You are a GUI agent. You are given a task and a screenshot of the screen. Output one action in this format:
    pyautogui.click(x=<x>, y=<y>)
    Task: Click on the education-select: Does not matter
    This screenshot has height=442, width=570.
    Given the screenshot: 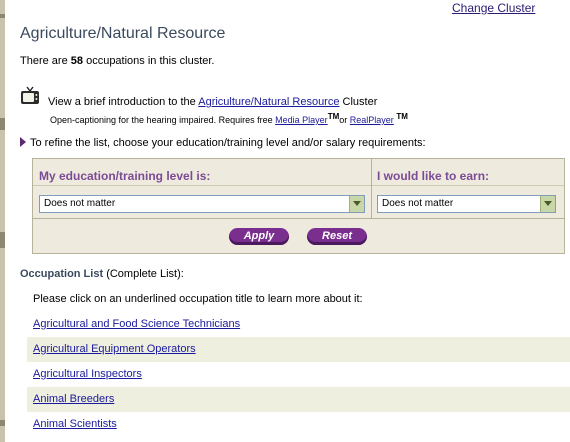 What is the action you would take?
    pyautogui.click(x=202, y=204)
    